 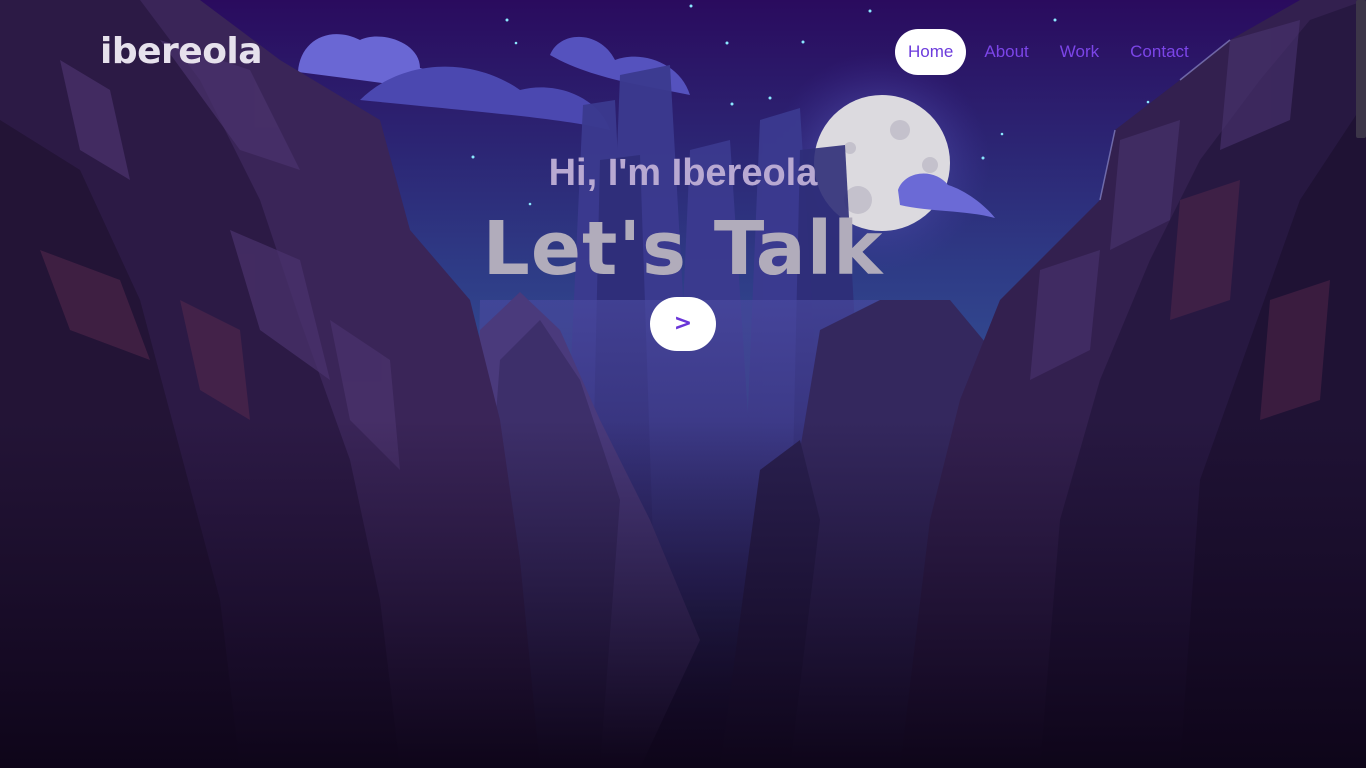 I want to click on main-nav: Home About Work Contact, so click(x=1051, y=52).